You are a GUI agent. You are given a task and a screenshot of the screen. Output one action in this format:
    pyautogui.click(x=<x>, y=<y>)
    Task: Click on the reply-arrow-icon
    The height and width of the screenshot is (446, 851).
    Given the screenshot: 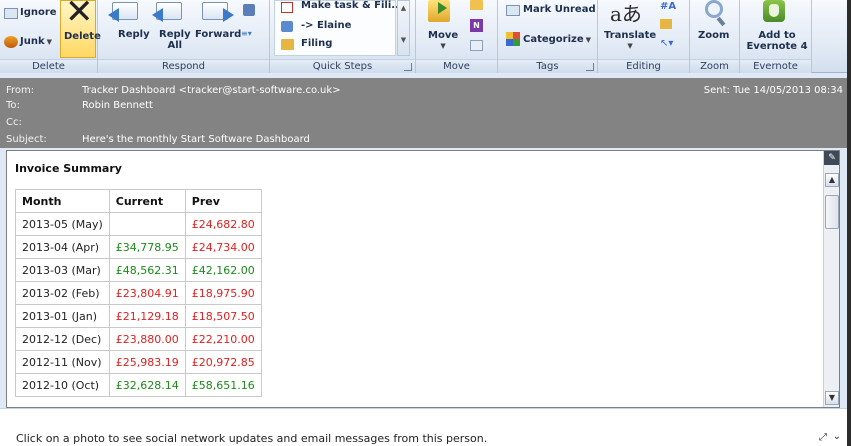 What is the action you would take?
    pyautogui.click(x=113, y=15)
    